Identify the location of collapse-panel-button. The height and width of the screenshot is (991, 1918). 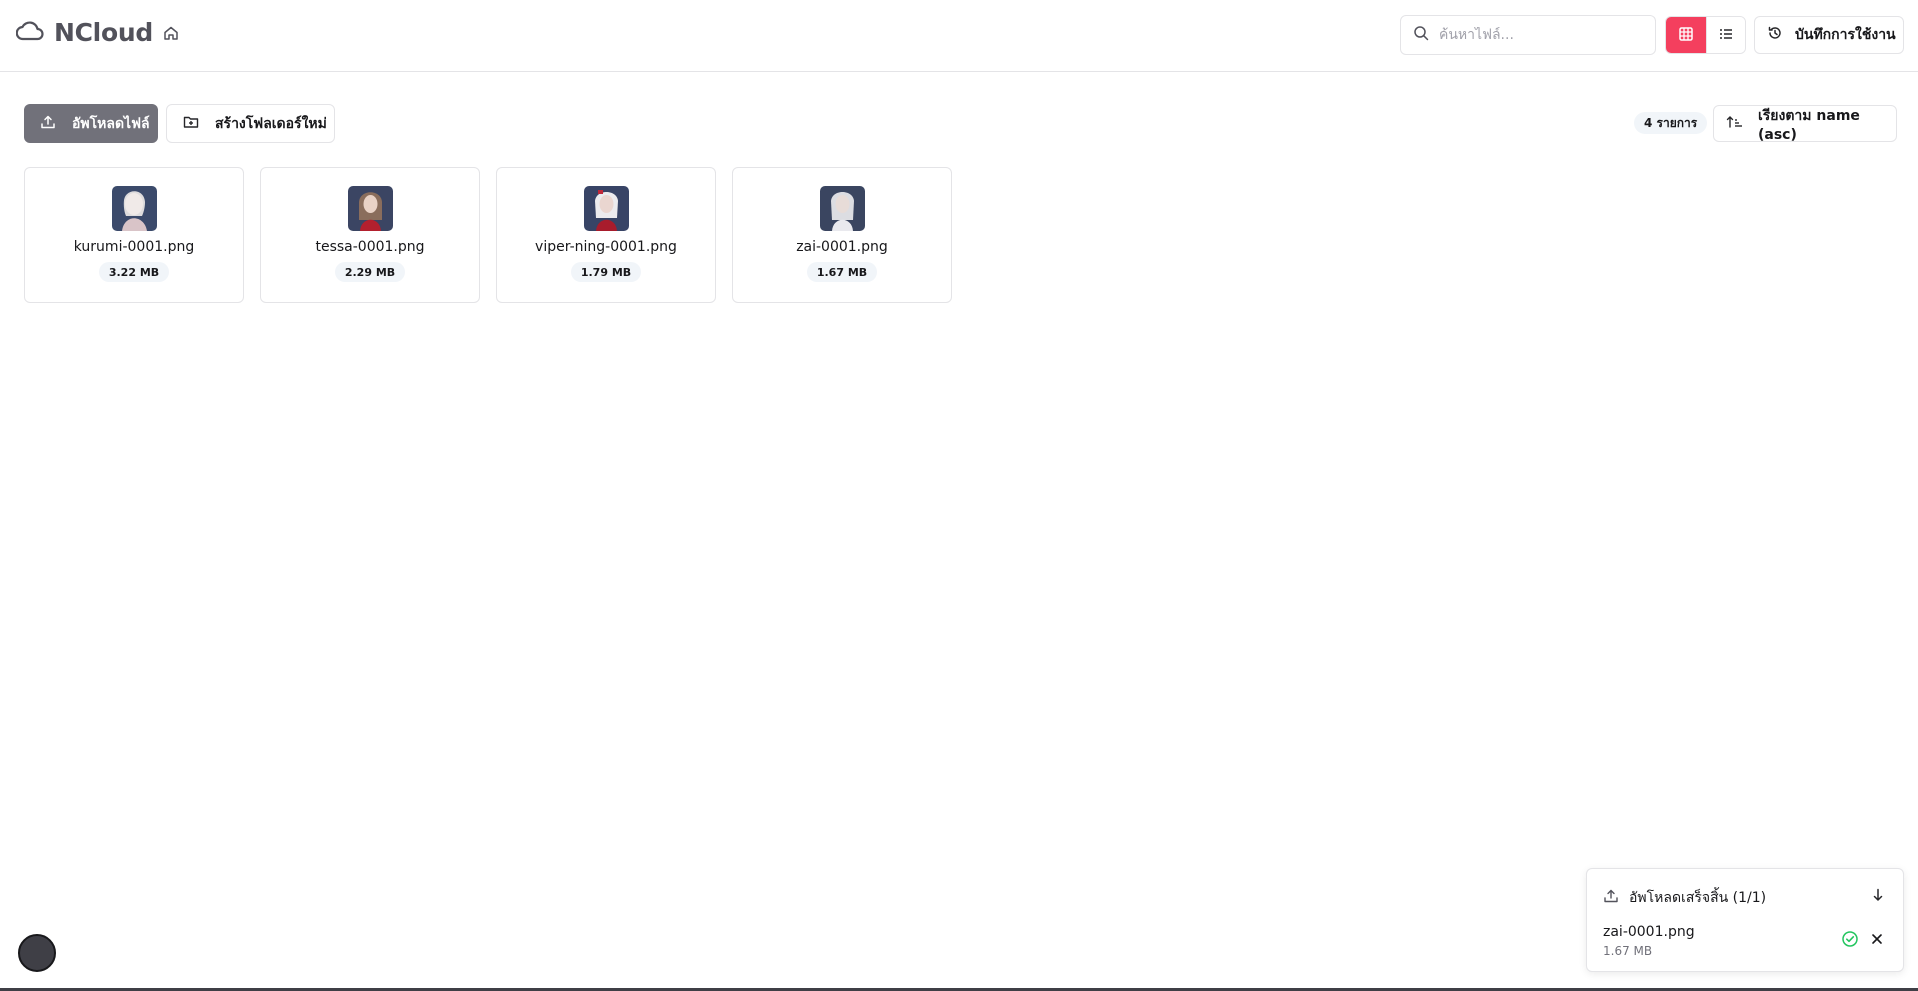
(1878, 896).